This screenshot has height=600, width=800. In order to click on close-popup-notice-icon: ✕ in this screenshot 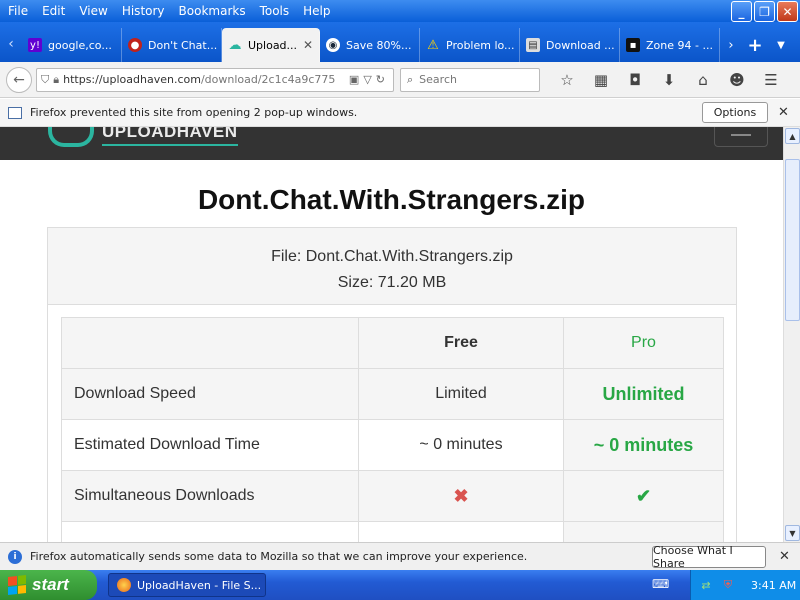, I will do `click(783, 112)`.